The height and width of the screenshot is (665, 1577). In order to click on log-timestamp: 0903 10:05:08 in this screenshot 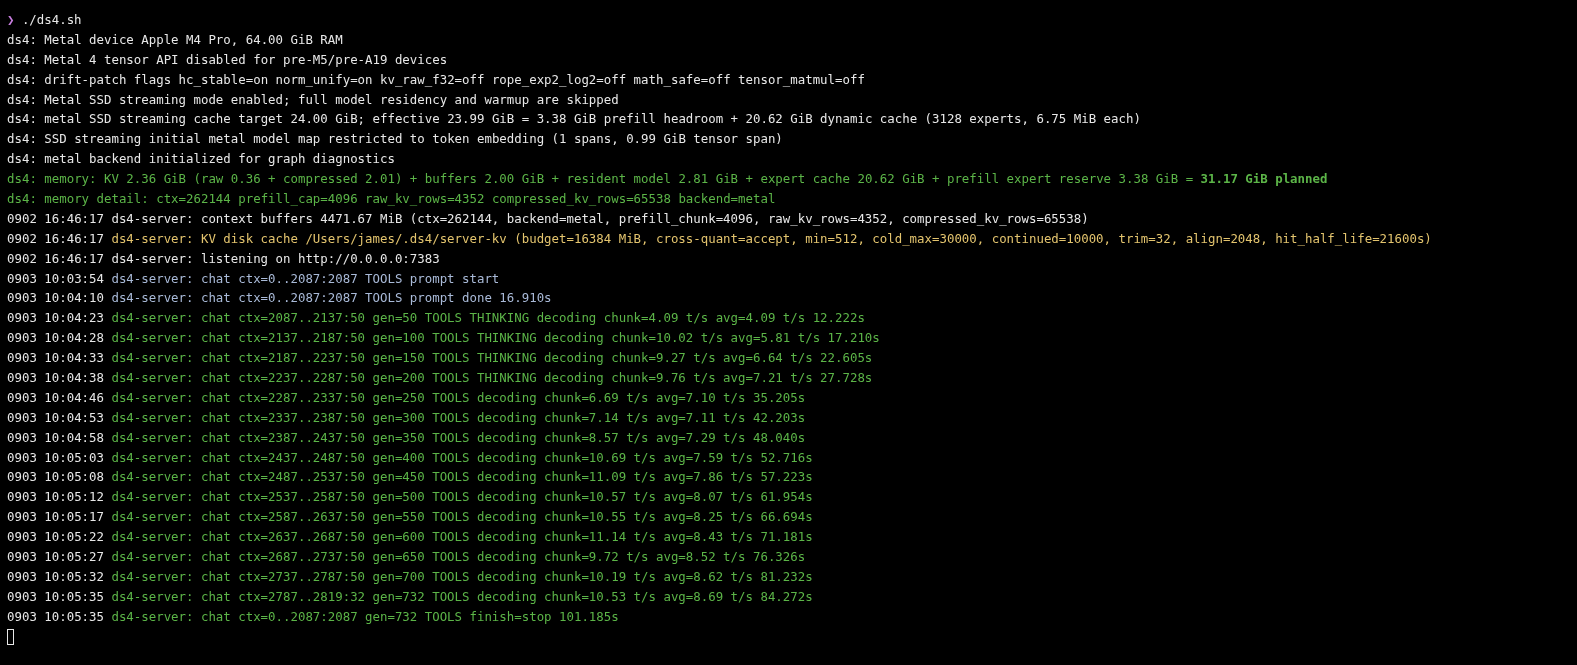, I will do `click(55, 477)`.